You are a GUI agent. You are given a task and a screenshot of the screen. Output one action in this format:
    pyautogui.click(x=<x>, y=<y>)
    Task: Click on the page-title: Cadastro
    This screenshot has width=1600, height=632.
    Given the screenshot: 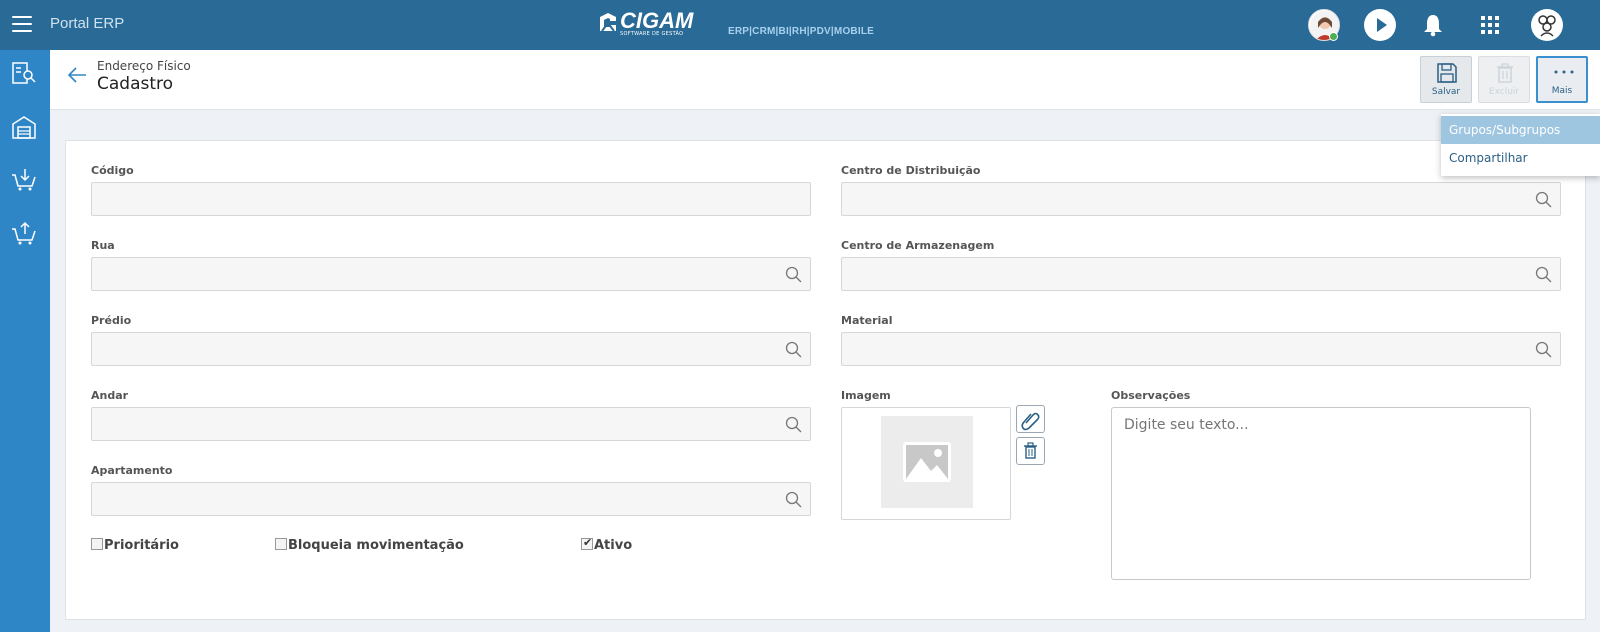 What is the action you would take?
    pyautogui.click(x=135, y=84)
    